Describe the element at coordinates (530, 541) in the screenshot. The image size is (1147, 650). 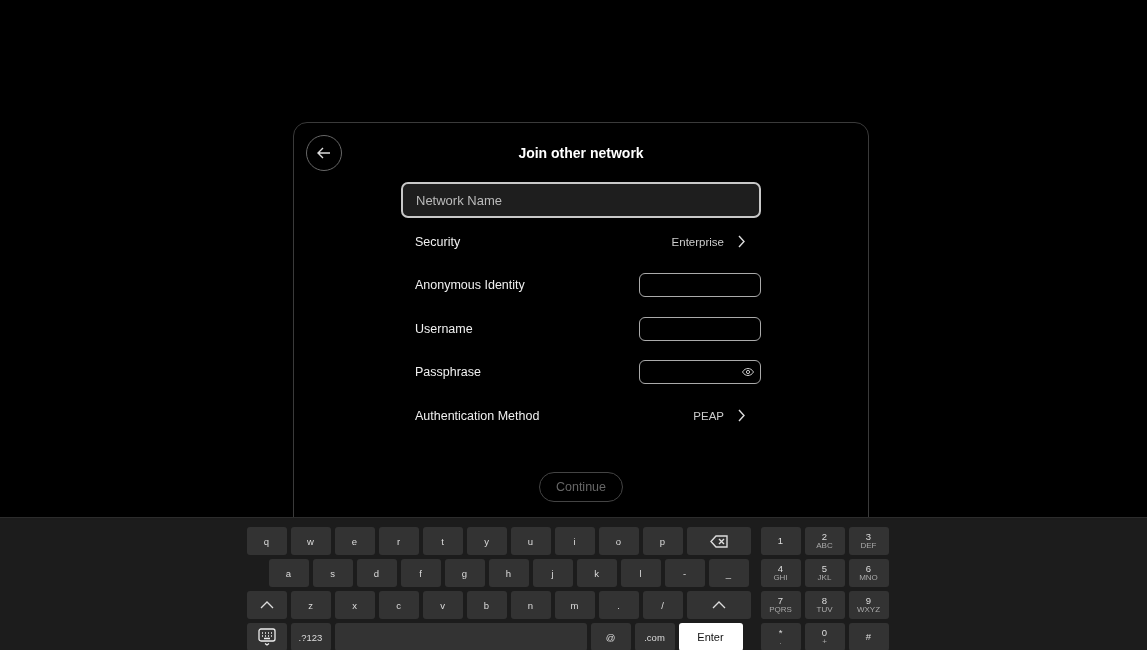
I see `keyboard-key: u` at that location.